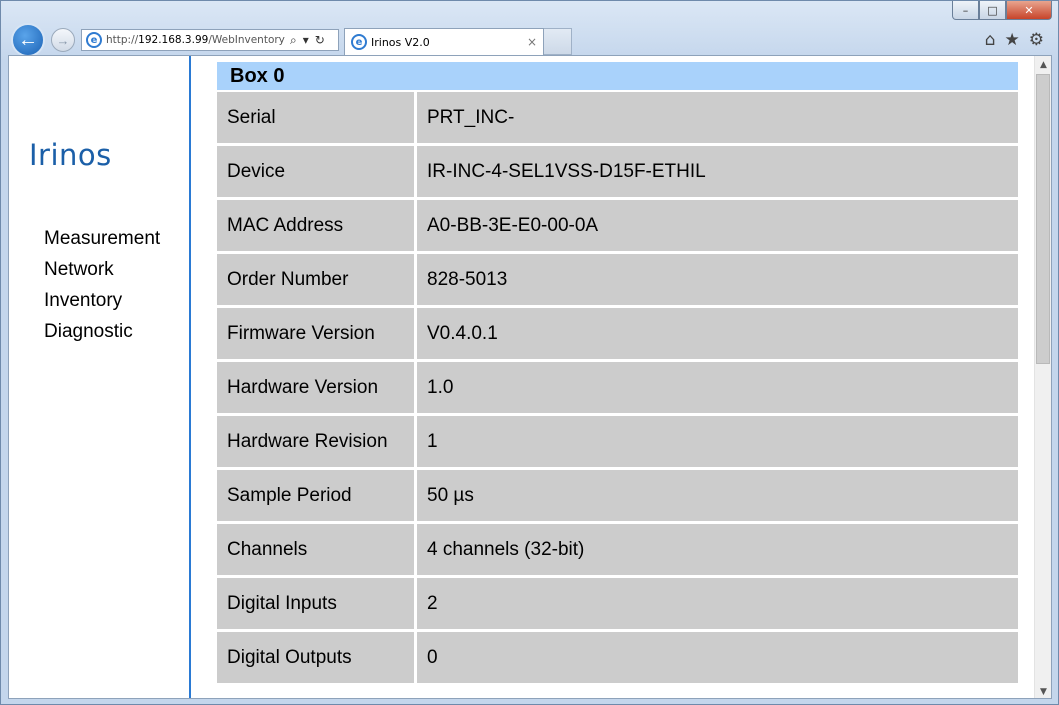 This screenshot has height=705, width=1059. I want to click on scroll-up-icon: ▲, so click(1043, 64).